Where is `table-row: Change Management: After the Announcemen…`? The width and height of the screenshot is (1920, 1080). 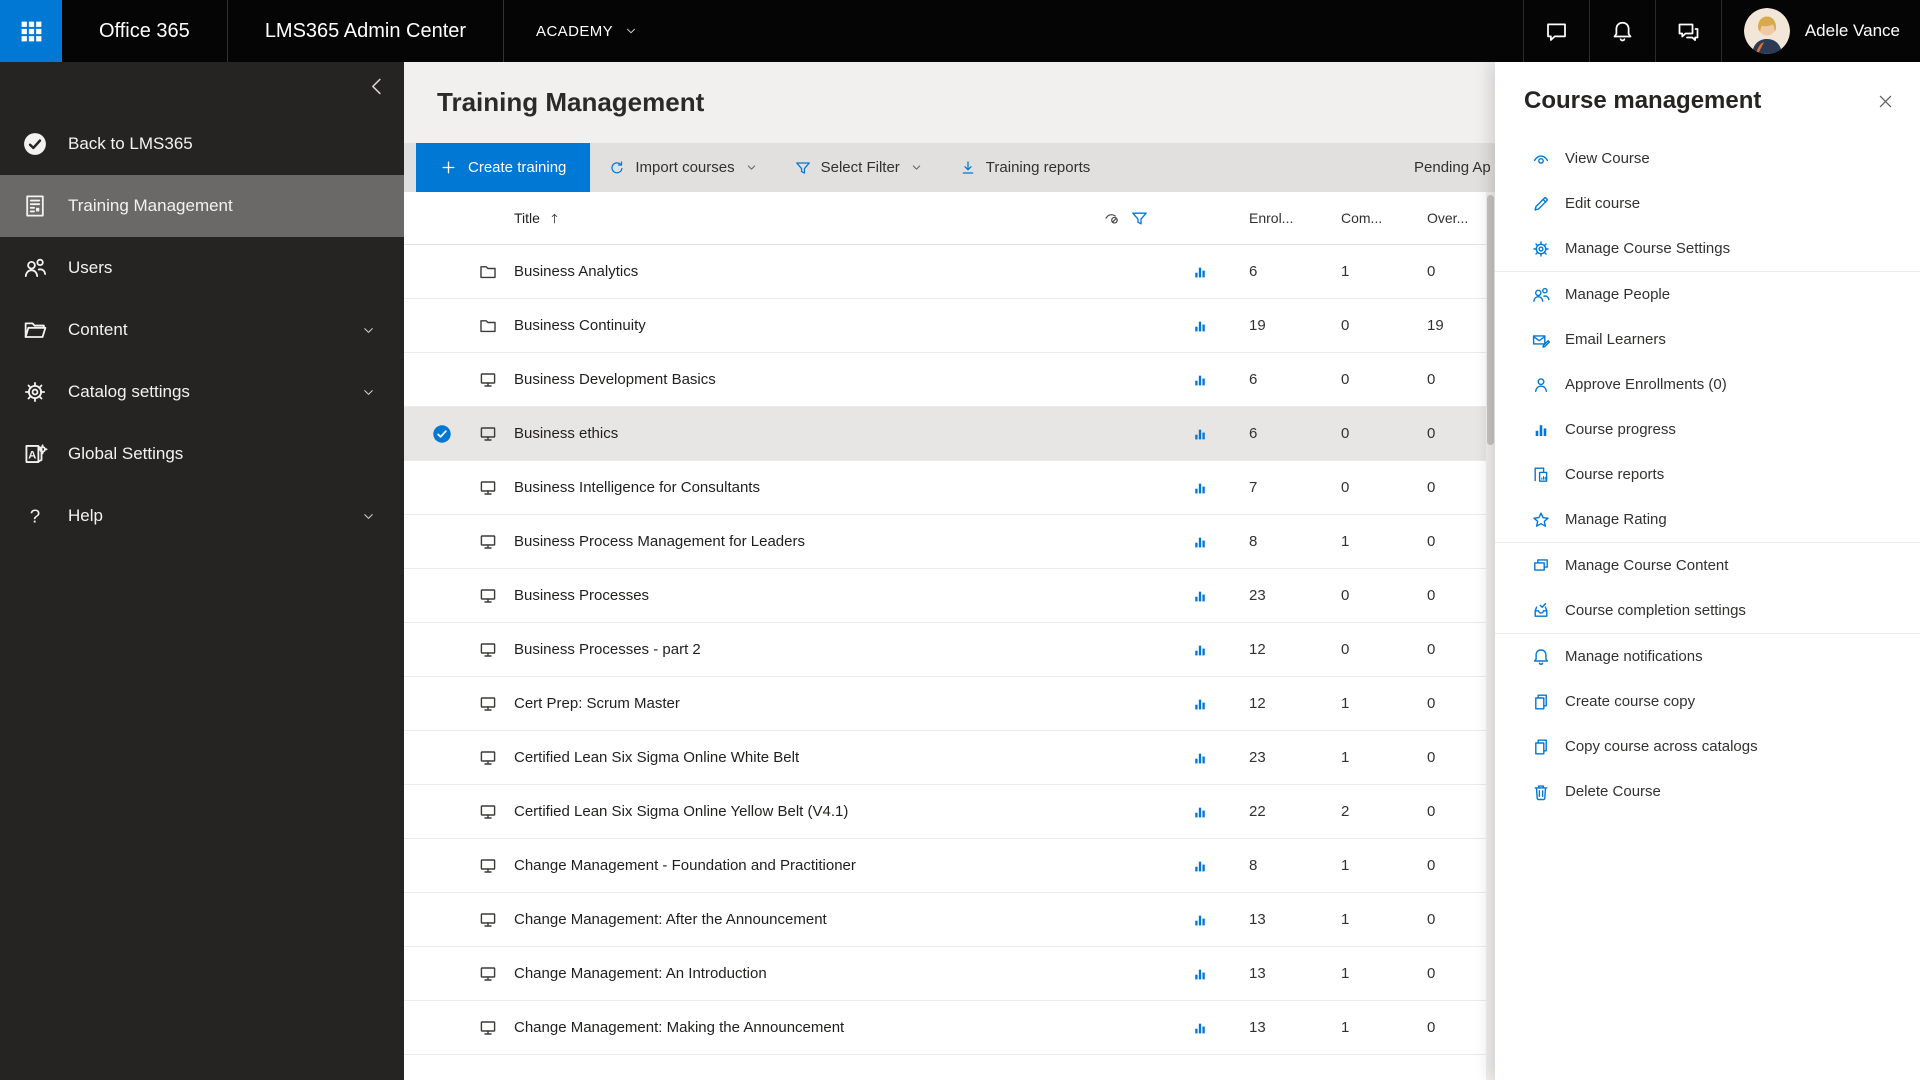
table-row: Change Management: After the Announcemen… is located at coordinates (949, 920).